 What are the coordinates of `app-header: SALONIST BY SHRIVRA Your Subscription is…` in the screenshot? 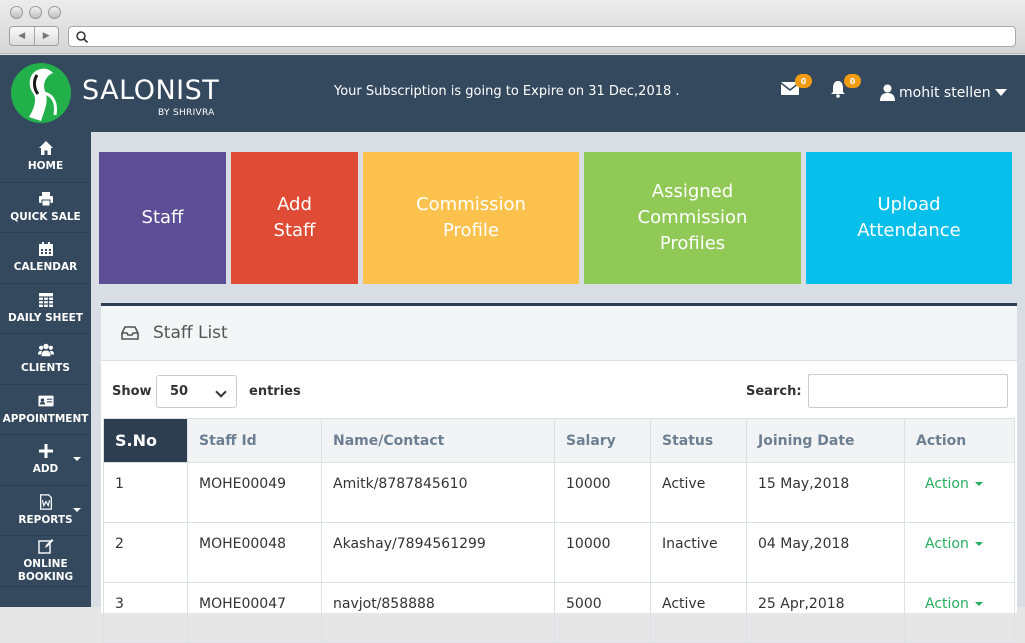 It's located at (512, 93).